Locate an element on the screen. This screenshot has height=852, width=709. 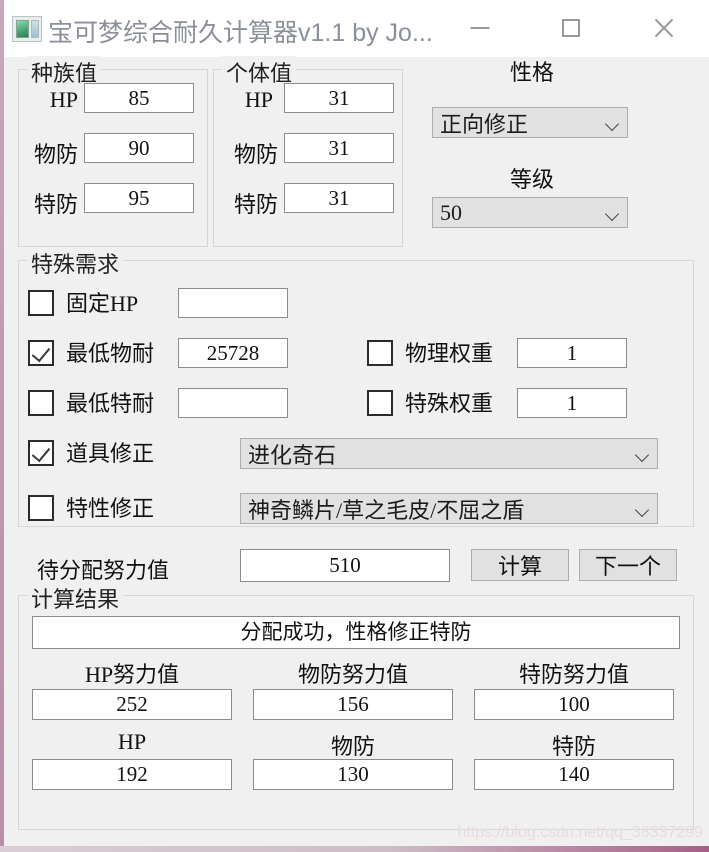
desktop-bottom-strip is located at coordinates (354, 849).